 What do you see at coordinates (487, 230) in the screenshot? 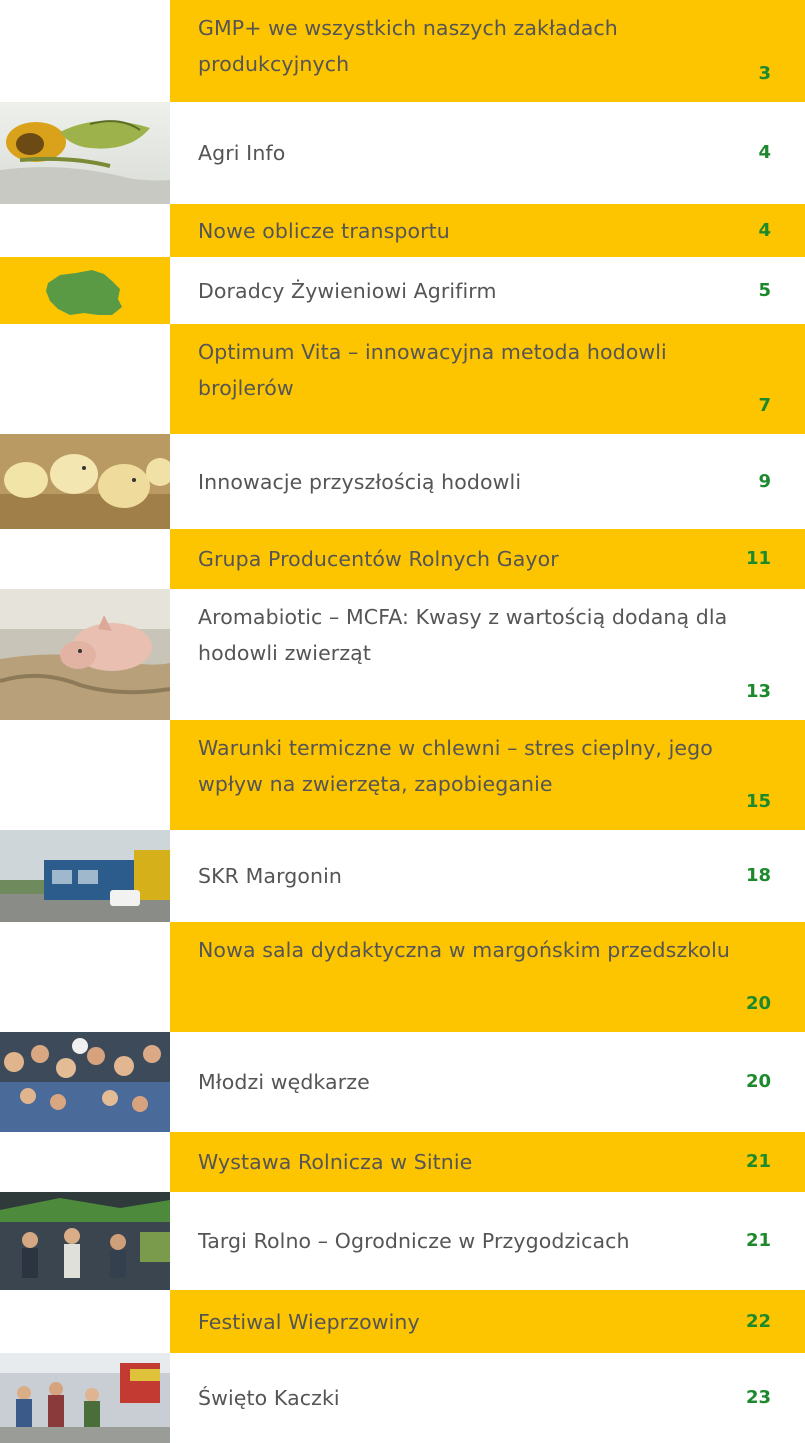
I see `toc-entry-panel: Nowe oblicze transportu 4` at bounding box center [487, 230].